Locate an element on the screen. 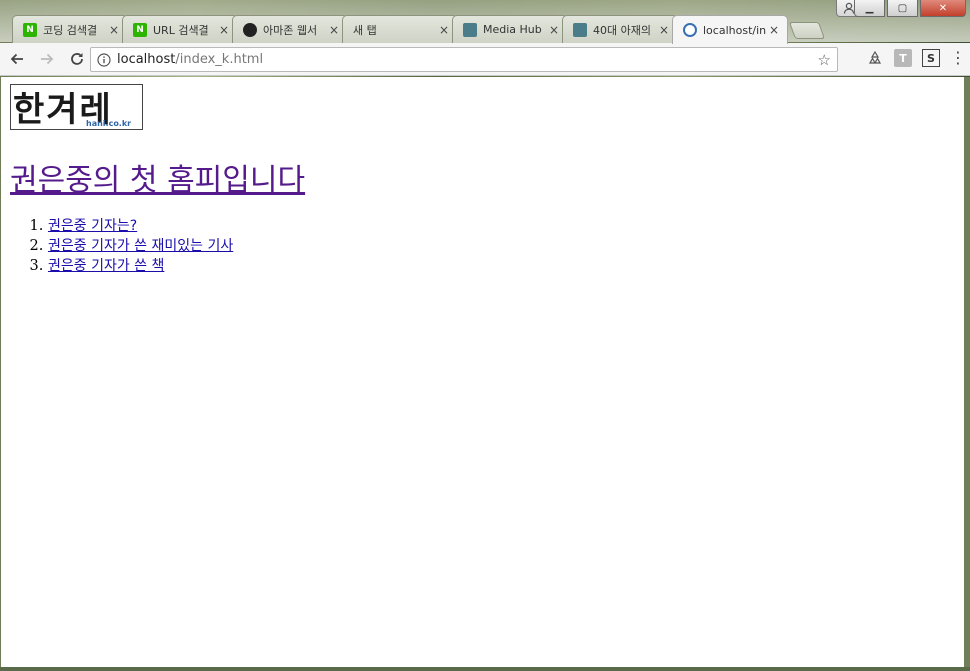  tab-media-hub: Media Hub × is located at coordinates (510, 29).